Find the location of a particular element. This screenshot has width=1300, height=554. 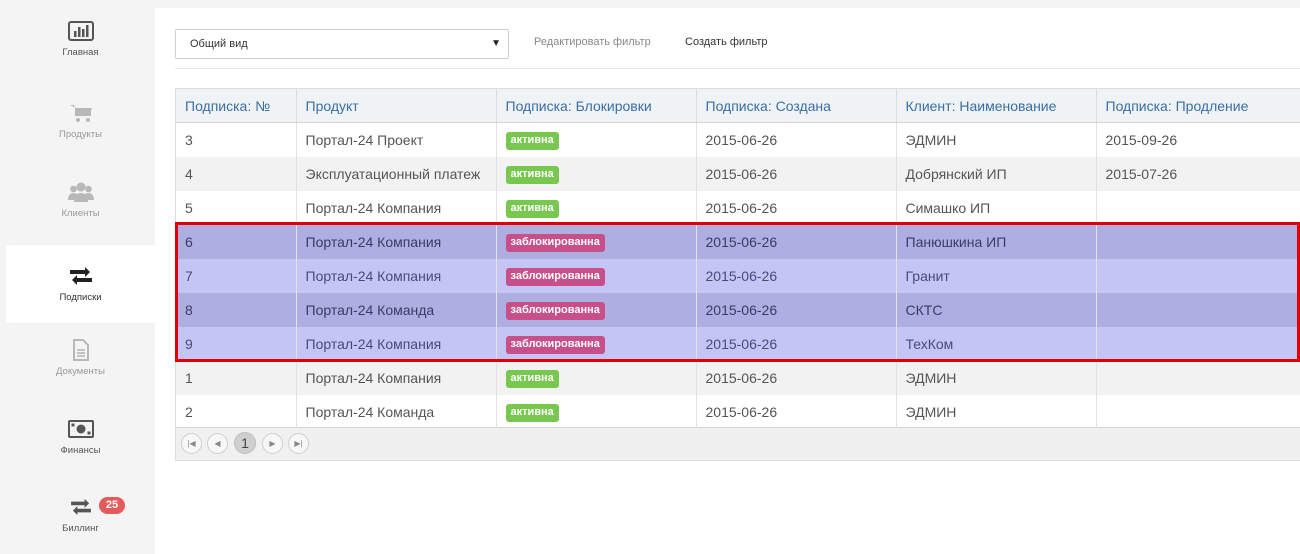

last-page-icon: ▶| is located at coordinates (298, 443).